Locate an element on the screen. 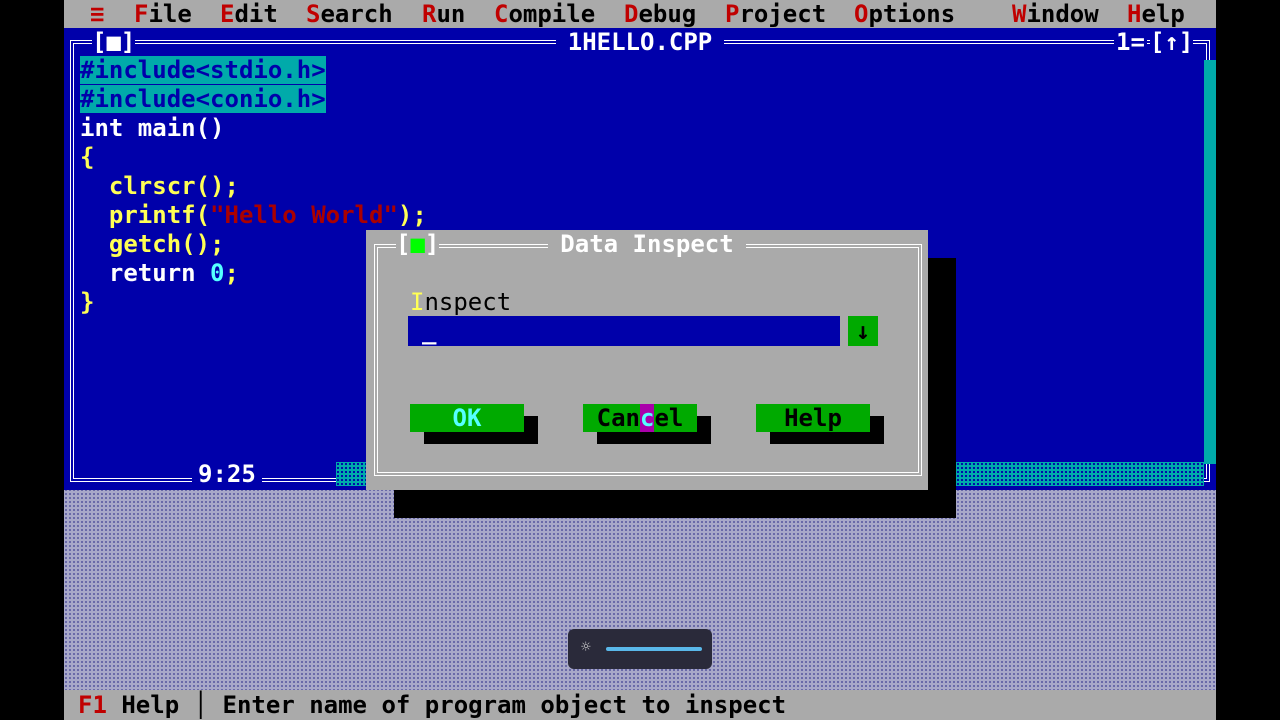 This screenshot has width=1280, height=720. menu-edit: Edit is located at coordinates (249, 14).